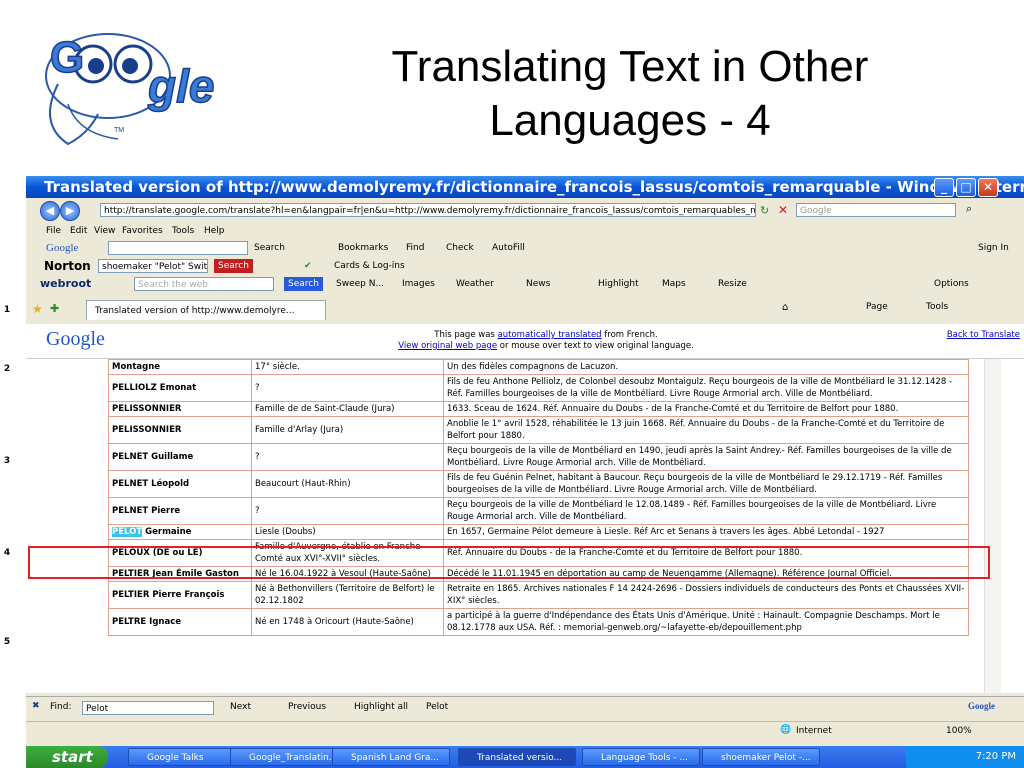 The height and width of the screenshot is (768, 1024). Describe the element at coordinates (988, 187) in the screenshot. I see `close-button: ✕` at that location.